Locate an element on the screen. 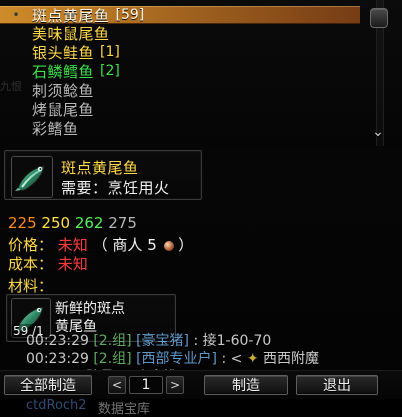 This screenshot has width=402, height=417. action-bar: 全部制造 < 1 > 制造 退出 is located at coordinates (201, 384).